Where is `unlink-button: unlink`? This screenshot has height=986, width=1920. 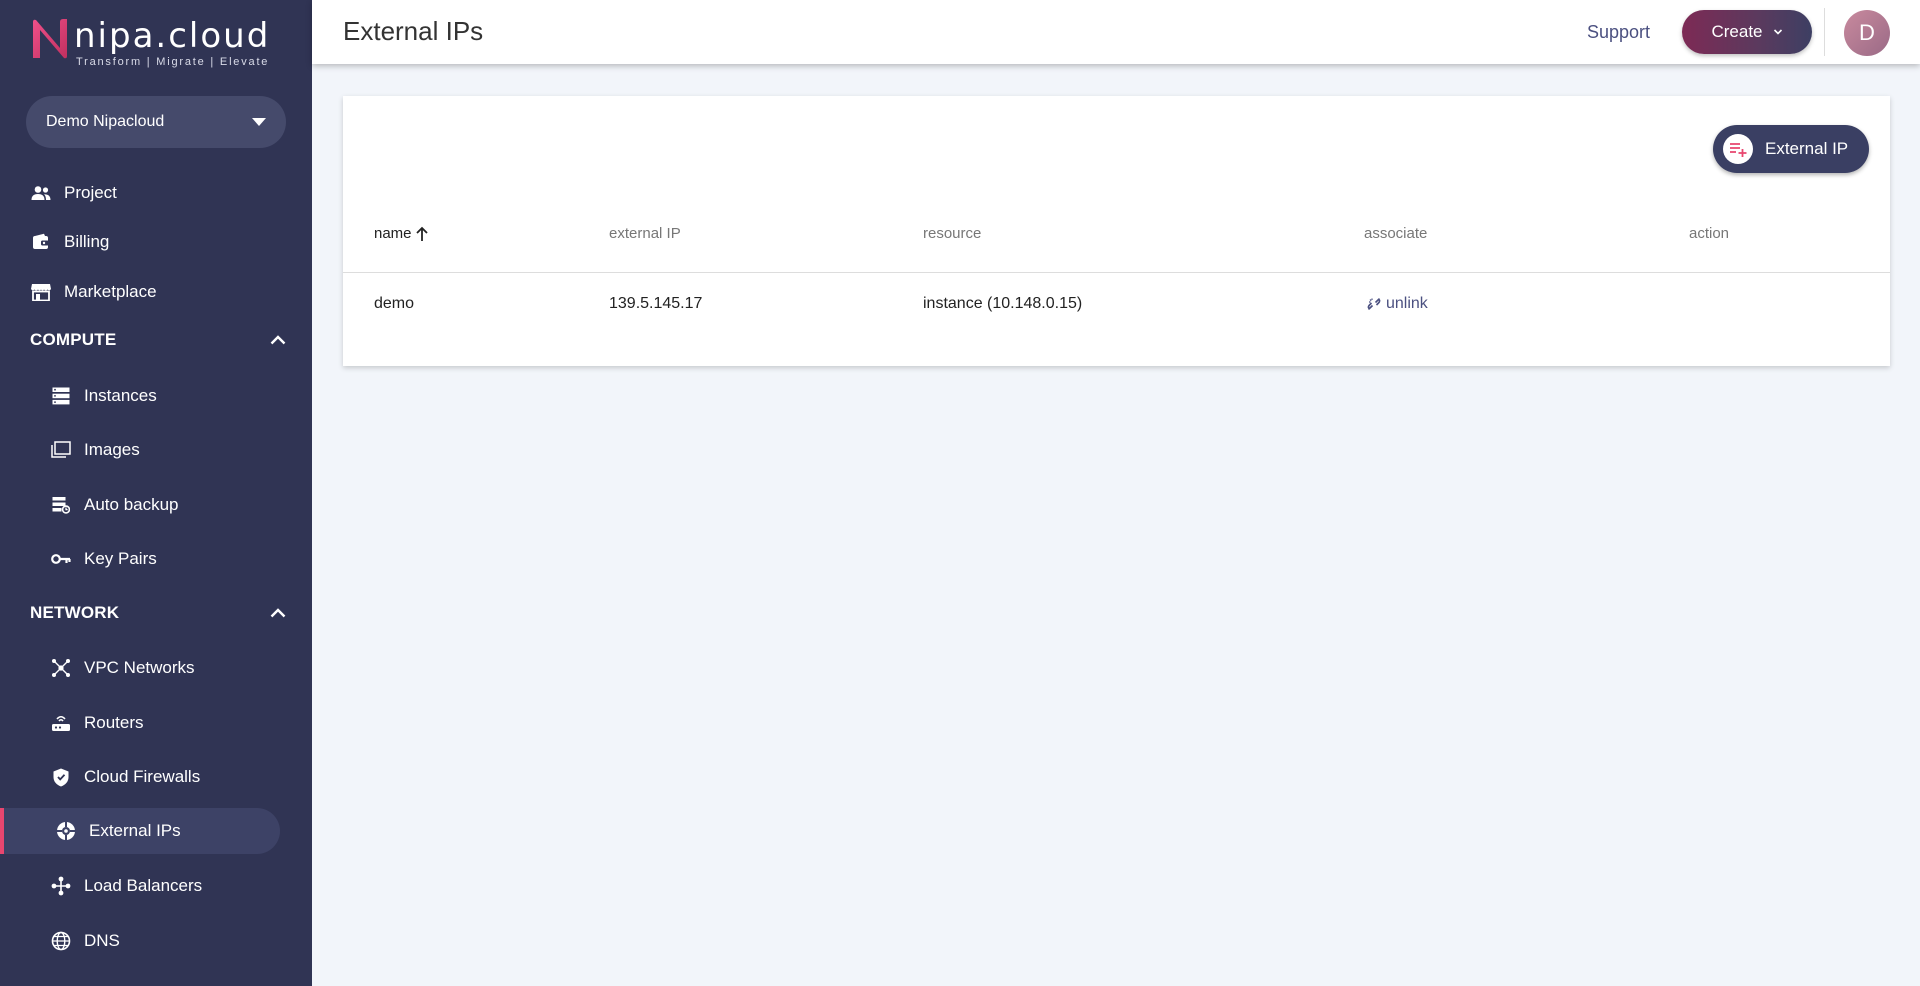
unlink-button: unlink is located at coordinates (1397, 304).